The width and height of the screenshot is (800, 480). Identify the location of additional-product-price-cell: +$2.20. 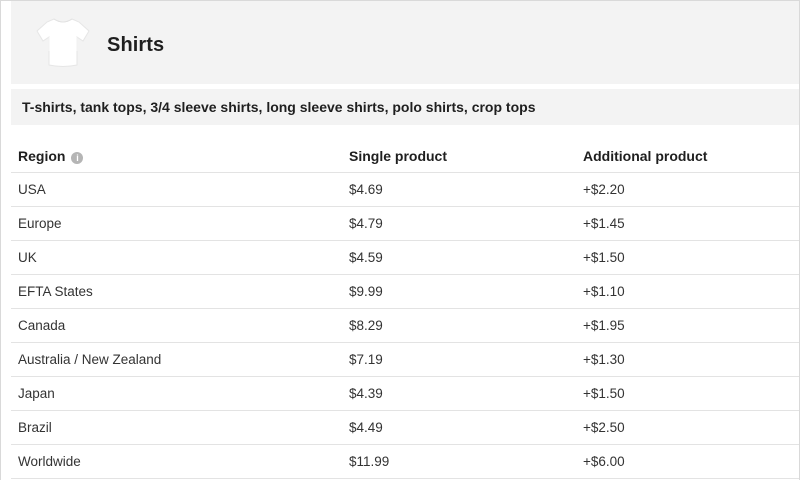
(687, 189).